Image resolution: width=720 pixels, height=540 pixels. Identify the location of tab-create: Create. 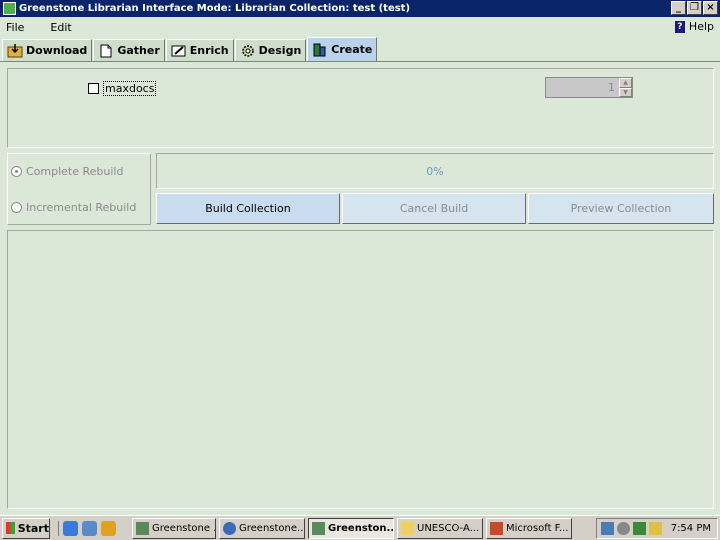
(342, 49).